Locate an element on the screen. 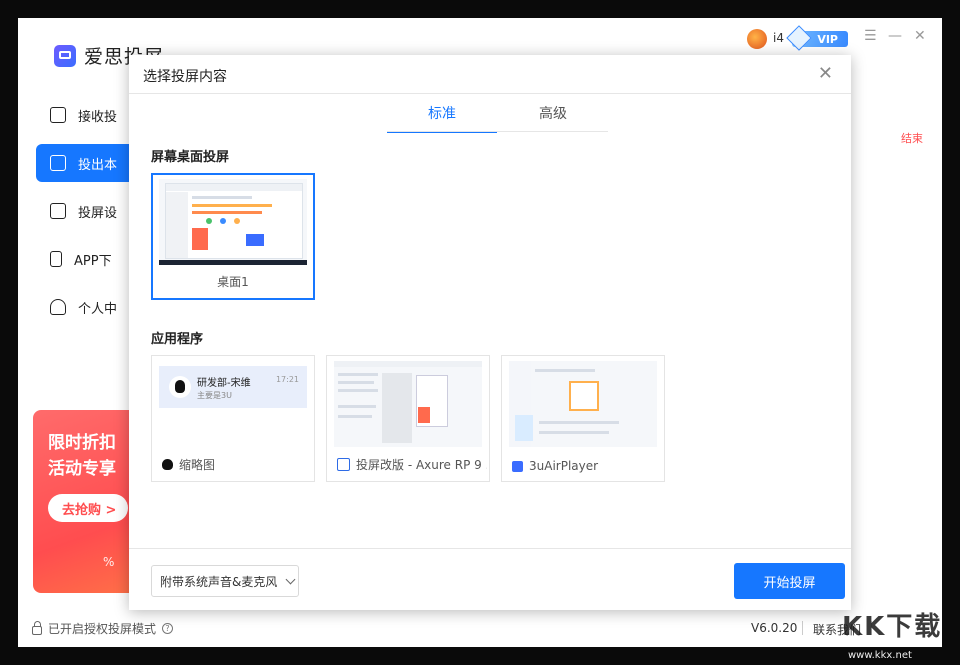 This screenshot has width=960, height=665. watermark-url: www.kkx.net is located at coordinates (880, 655).